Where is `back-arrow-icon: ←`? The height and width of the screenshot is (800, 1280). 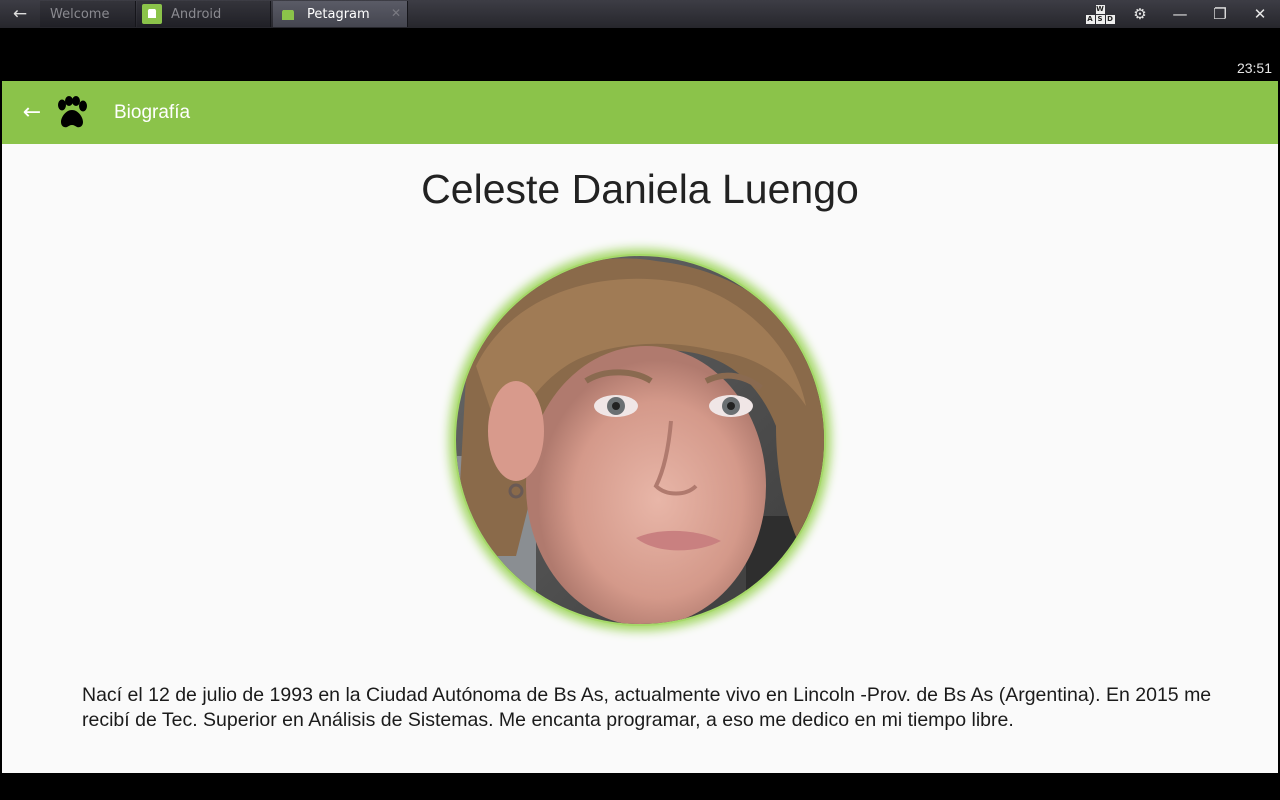 back-arrow-icon: ← is located at coordinates (20, 14).